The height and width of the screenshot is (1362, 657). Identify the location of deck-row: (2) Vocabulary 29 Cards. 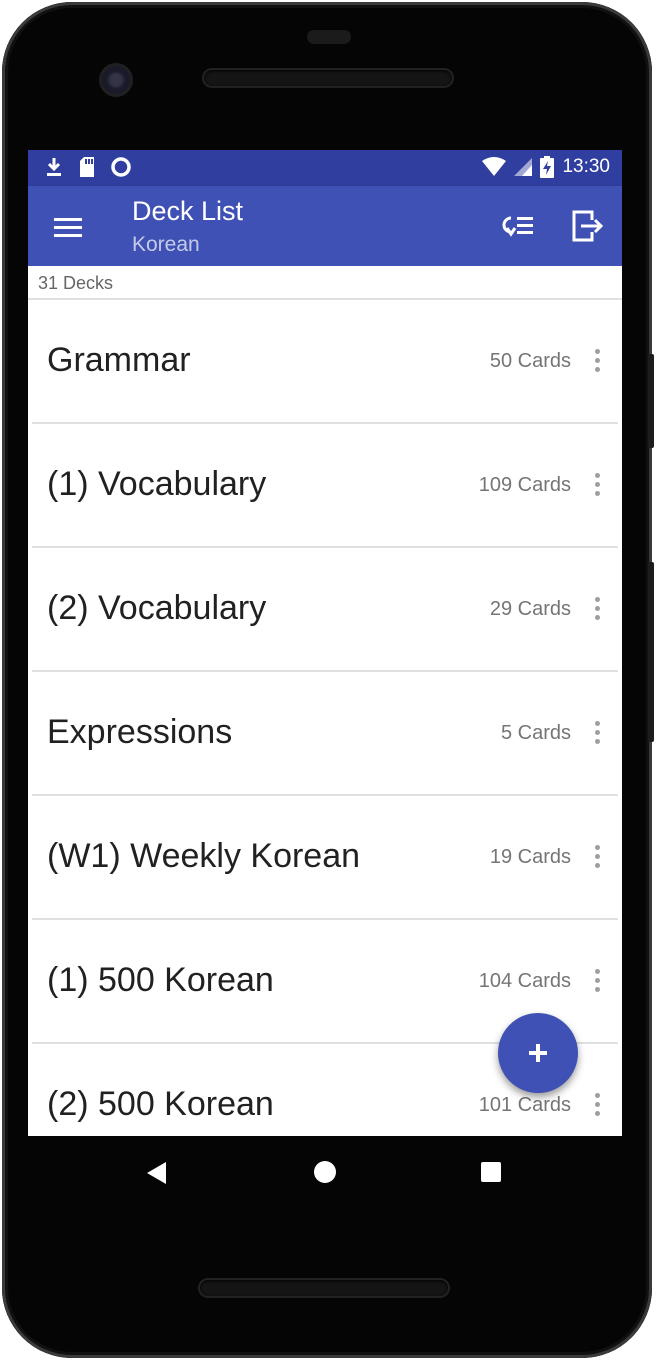
(325, 610).